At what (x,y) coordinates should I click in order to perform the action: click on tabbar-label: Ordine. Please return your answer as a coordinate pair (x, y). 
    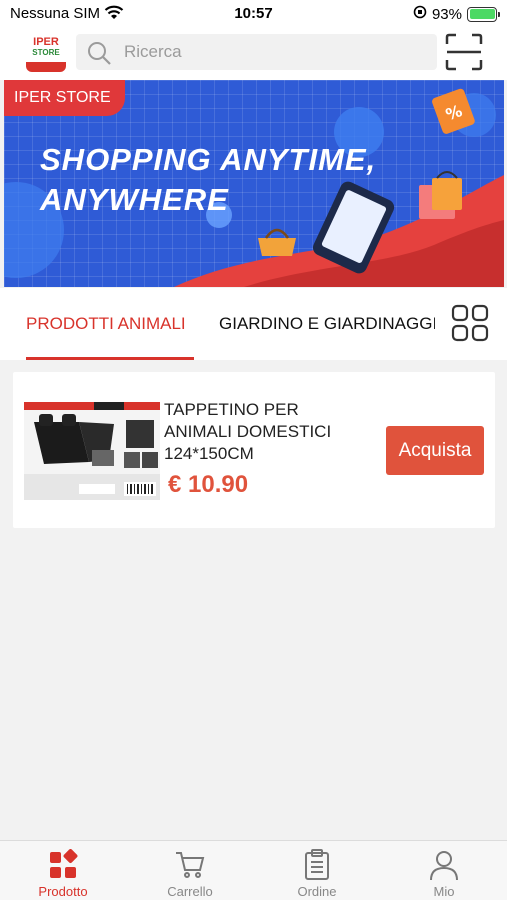
    Looking at the image, I should click on (317, 891).